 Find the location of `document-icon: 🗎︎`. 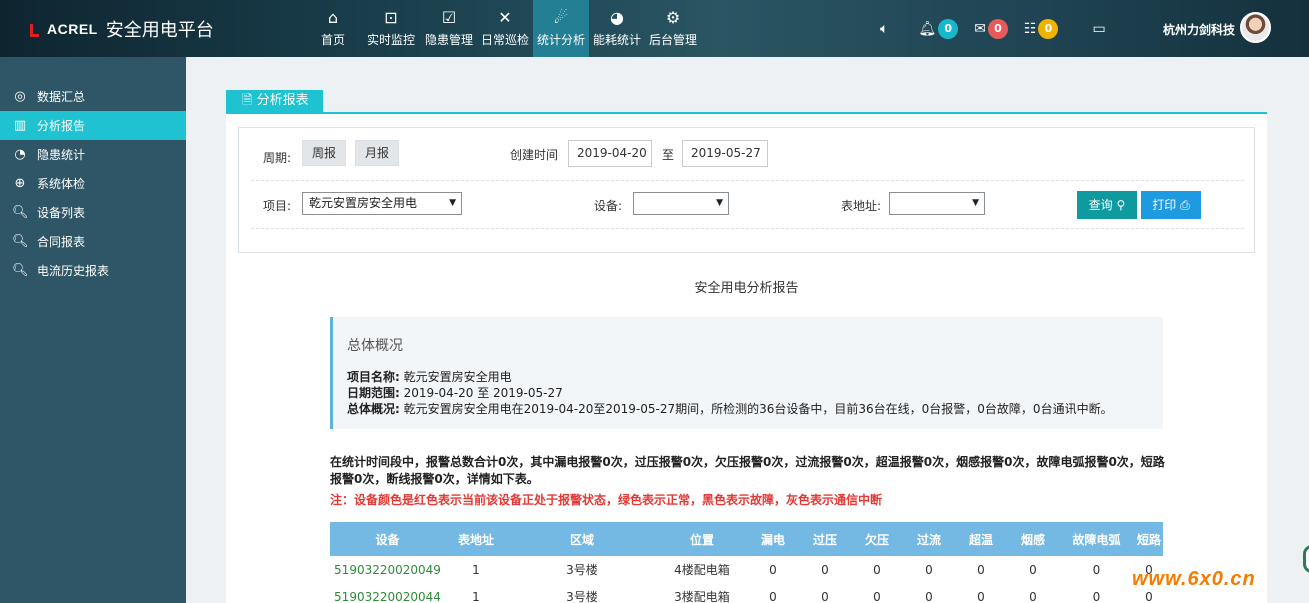

document-icon: 🗎︎ is located at coordinates (247, 100).